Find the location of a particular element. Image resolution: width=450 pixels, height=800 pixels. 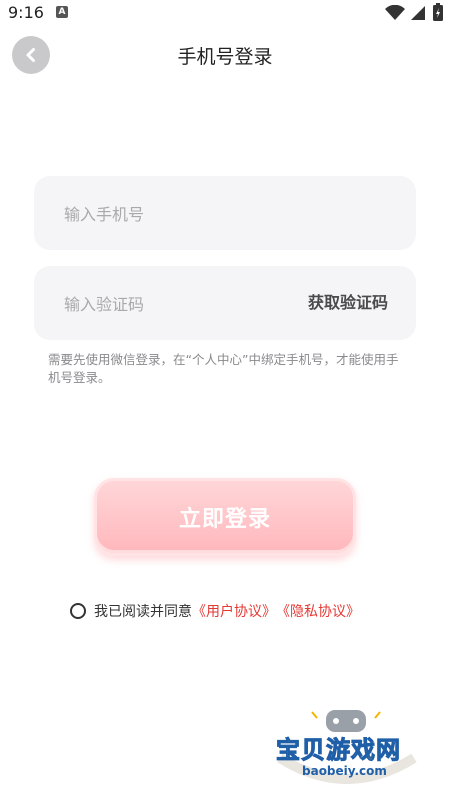

wifi-icon is located at coordinates (395, 14).